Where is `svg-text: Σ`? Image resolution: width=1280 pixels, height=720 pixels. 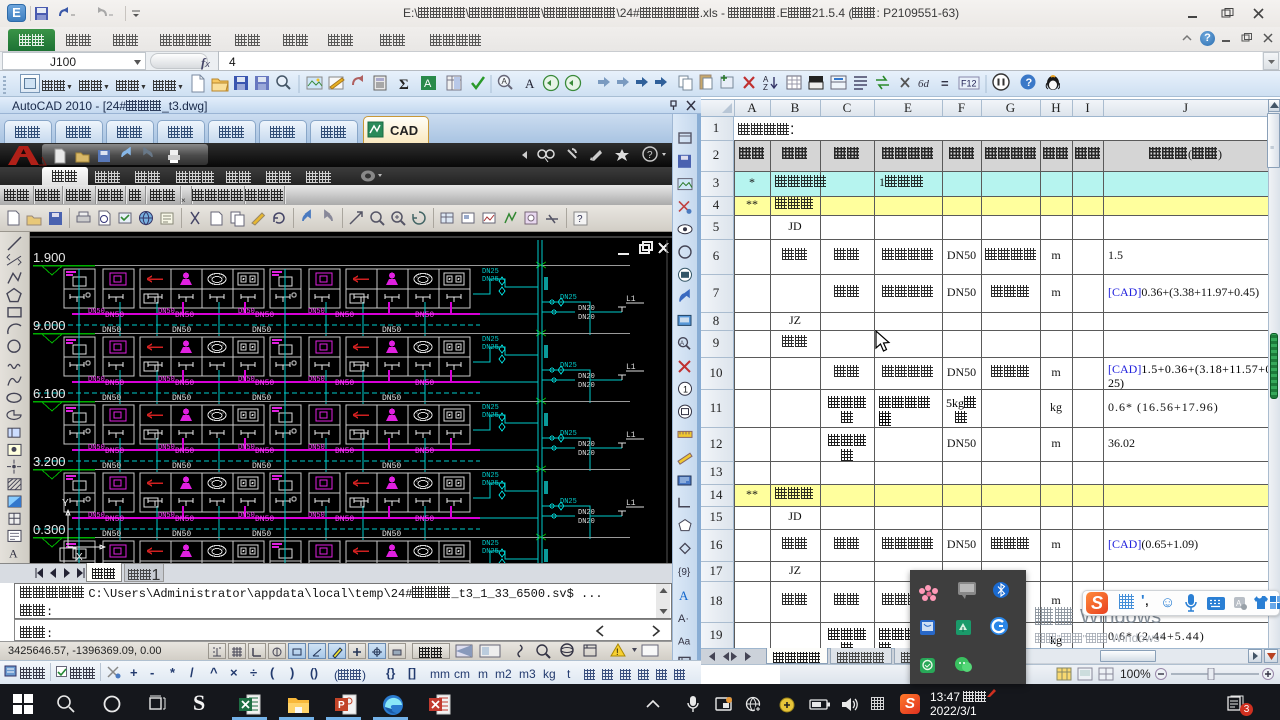
svg-text: Σ is located at coordinates (404, 85).